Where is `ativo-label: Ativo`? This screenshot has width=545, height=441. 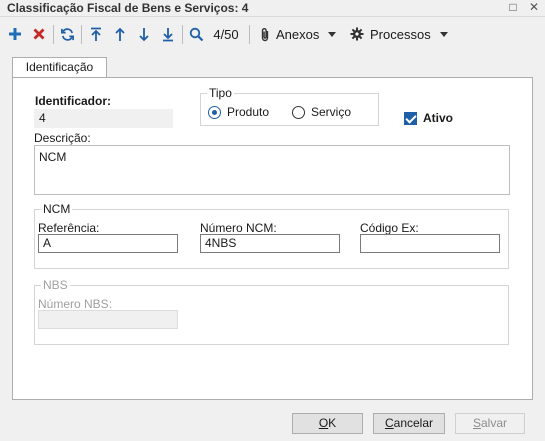 ativo-label: Ativo is located at coordinates (438, 118).